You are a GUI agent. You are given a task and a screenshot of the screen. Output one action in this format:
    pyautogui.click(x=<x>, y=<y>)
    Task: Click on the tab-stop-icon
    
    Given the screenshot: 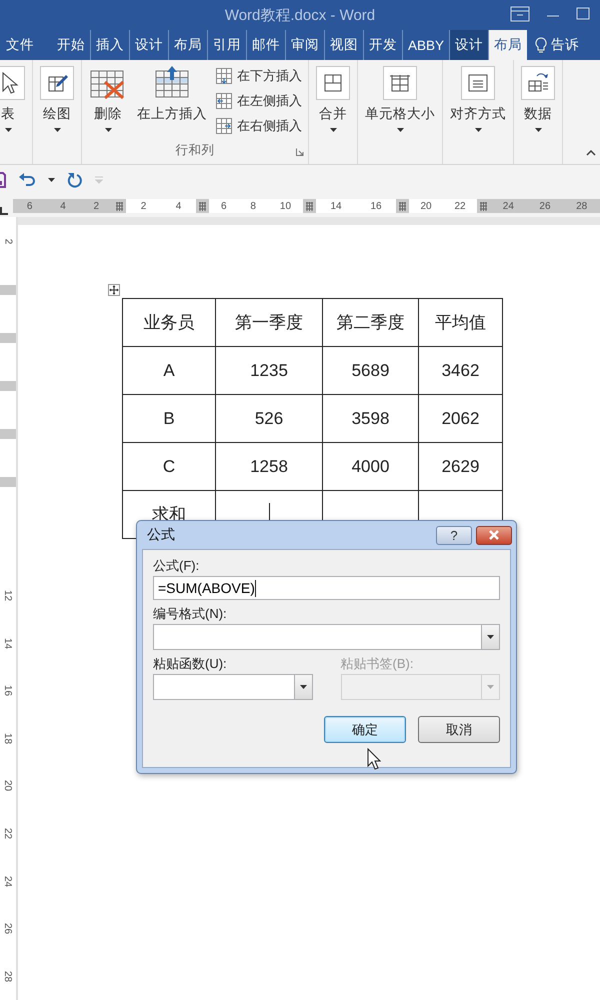 What is the action you would take?
    pyautogui.click(x=4, y=211)
    